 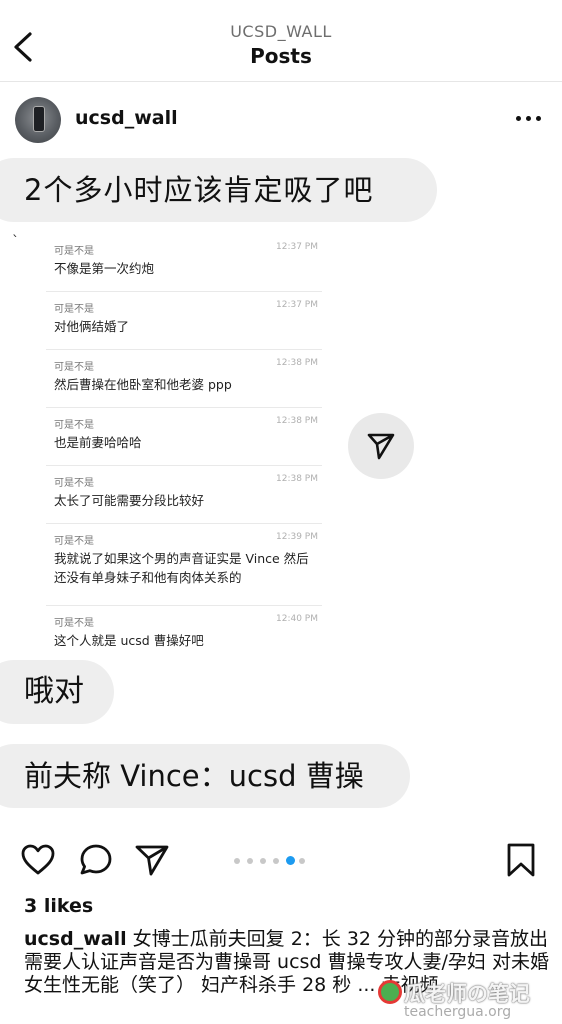 What do you see at coordinates (281, 56) in the screenshot?
I see `page-title: Posts` at bounding box center [281, 56].